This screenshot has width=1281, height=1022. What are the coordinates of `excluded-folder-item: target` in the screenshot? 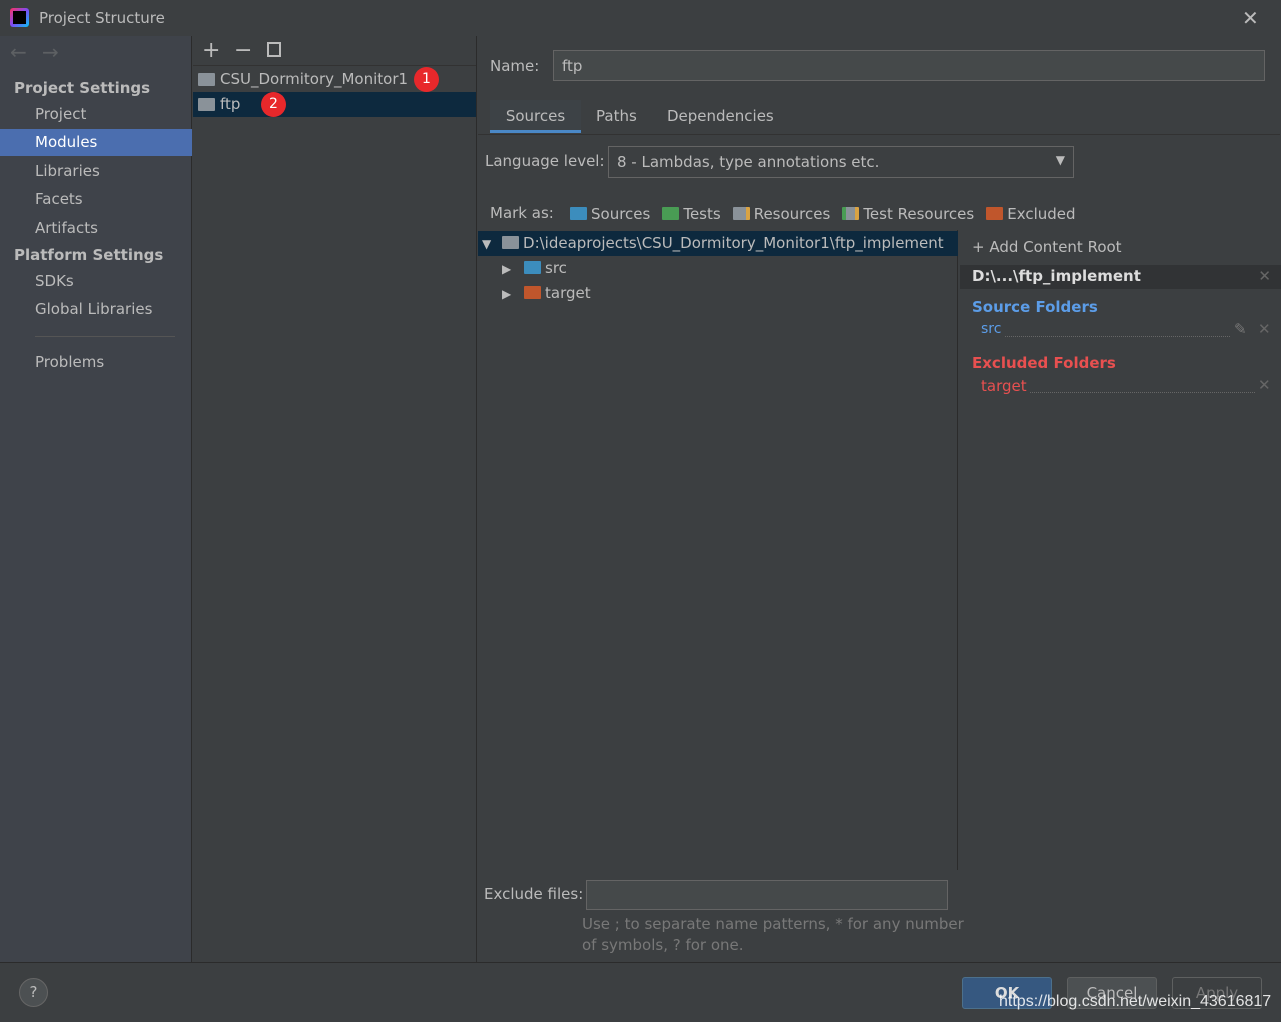 It's located at (1004, 386).